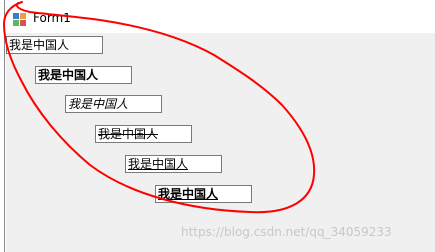 The width and height of the screenshot is (435, 252). I want to click on textbox-strikeout: 我是中国人, so click(143, 134).